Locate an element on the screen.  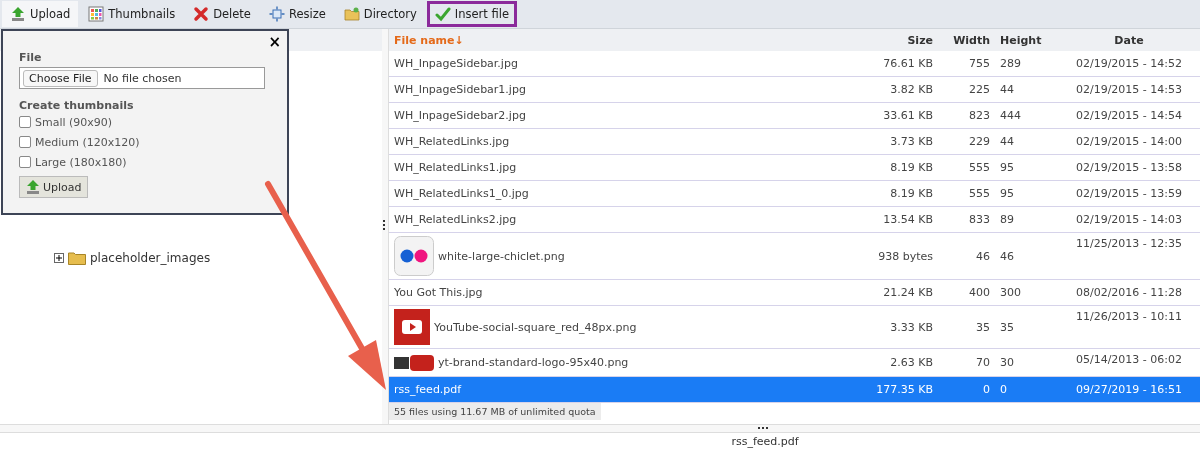
file-date: 05/14/2013 - 06:02 is located at coordinates (1129, 359).